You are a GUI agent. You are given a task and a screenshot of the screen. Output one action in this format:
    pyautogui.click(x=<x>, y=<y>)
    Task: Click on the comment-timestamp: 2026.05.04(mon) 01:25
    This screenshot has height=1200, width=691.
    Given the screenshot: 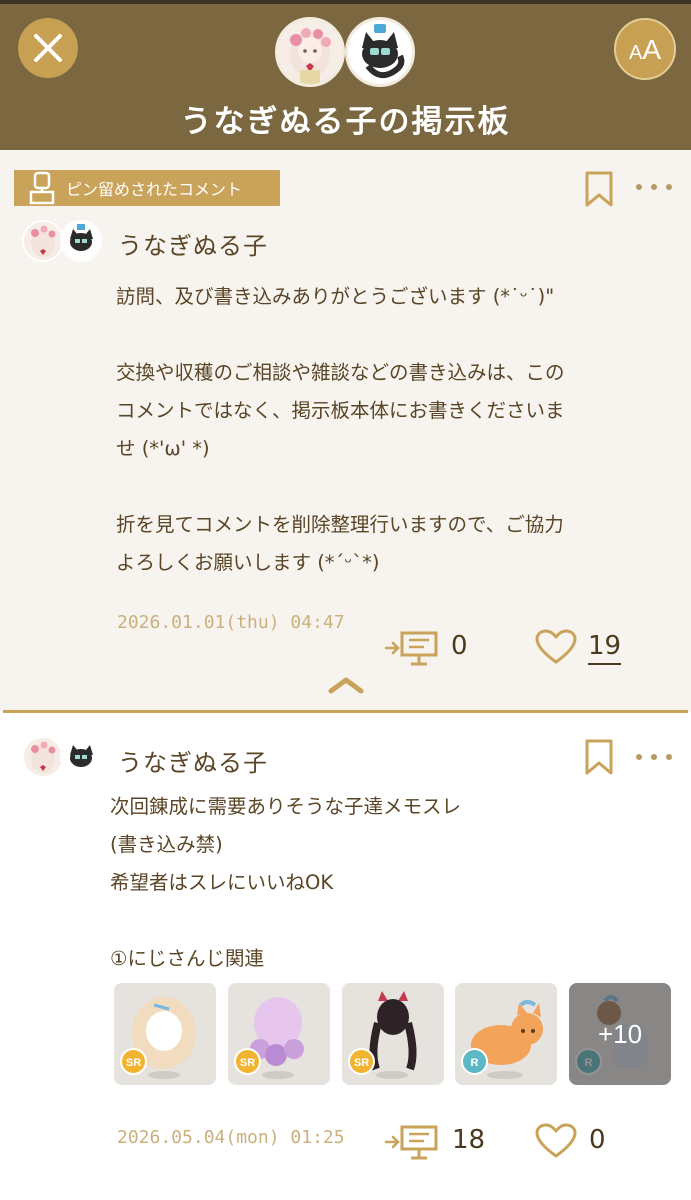 What is the action you would take?
    pyautogui.click(x=231, y=1137)
    